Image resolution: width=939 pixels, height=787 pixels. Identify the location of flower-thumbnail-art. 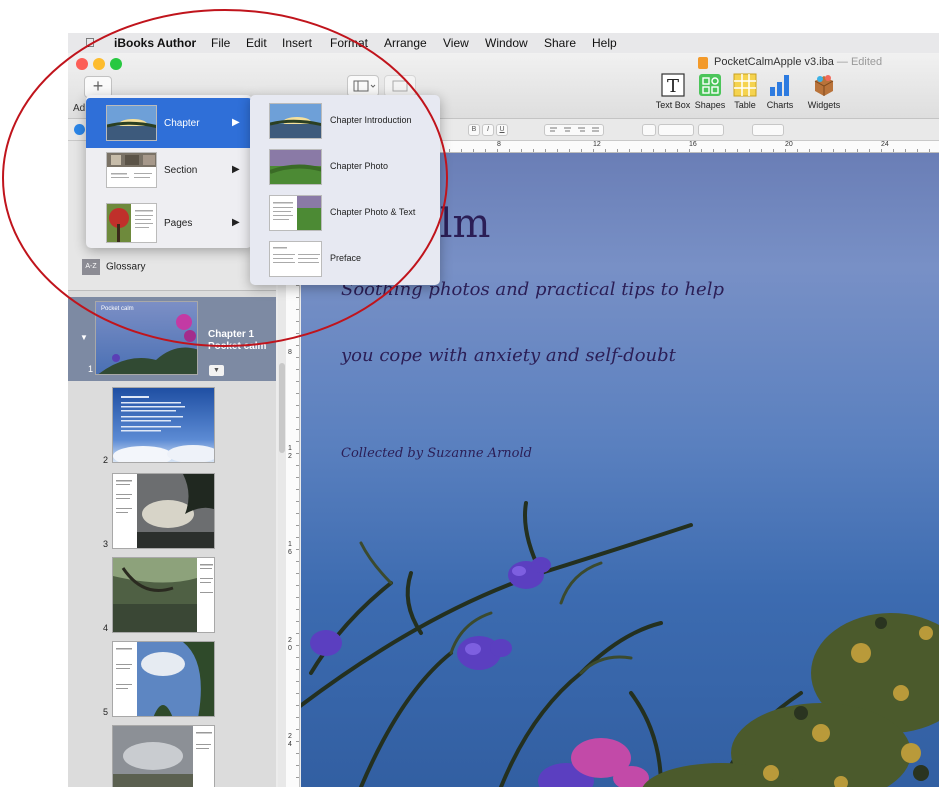
(147, 344).